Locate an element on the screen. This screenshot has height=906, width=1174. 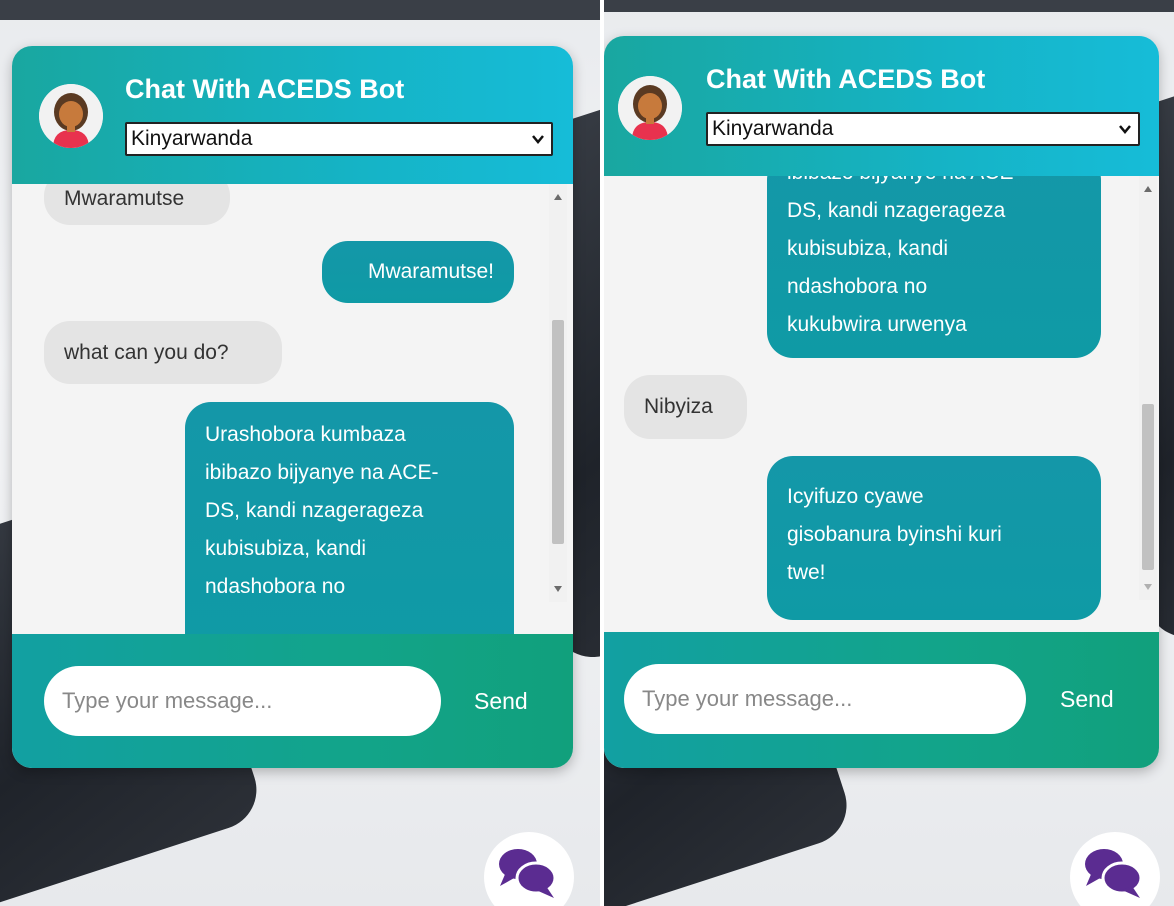
bot-message: what can you do? is located at coordinates (163, 352).